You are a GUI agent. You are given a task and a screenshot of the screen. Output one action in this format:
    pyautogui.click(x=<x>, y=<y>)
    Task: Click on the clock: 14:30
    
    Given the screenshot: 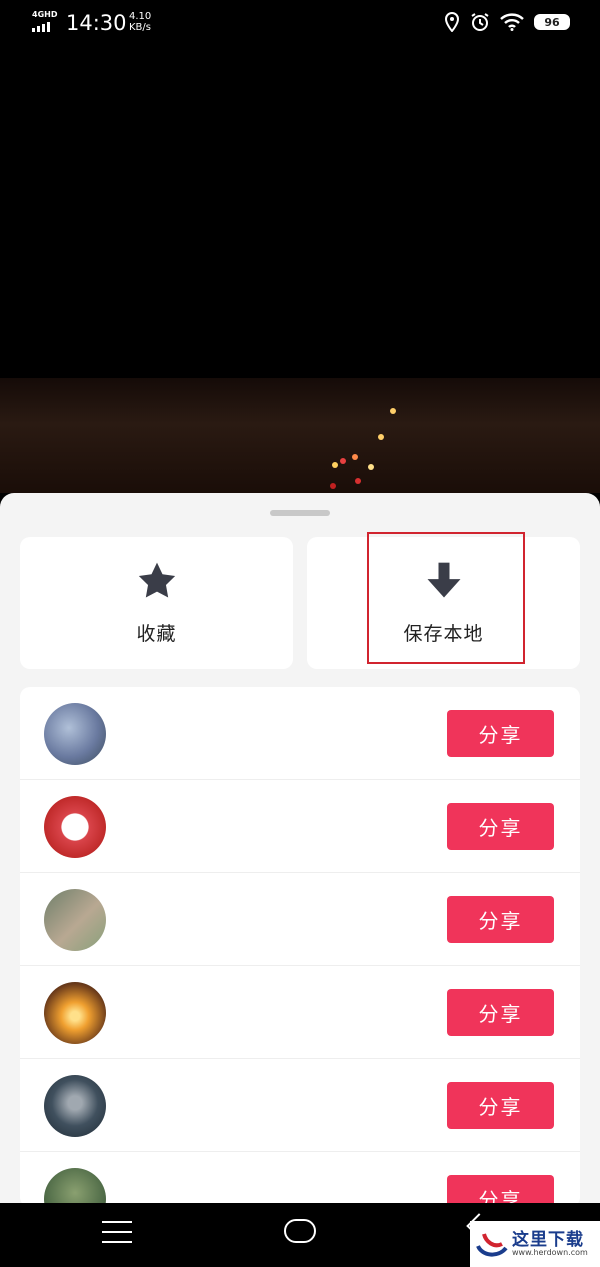 What is the action you would take?
    pyautogui.click(x=96, y=23)
    